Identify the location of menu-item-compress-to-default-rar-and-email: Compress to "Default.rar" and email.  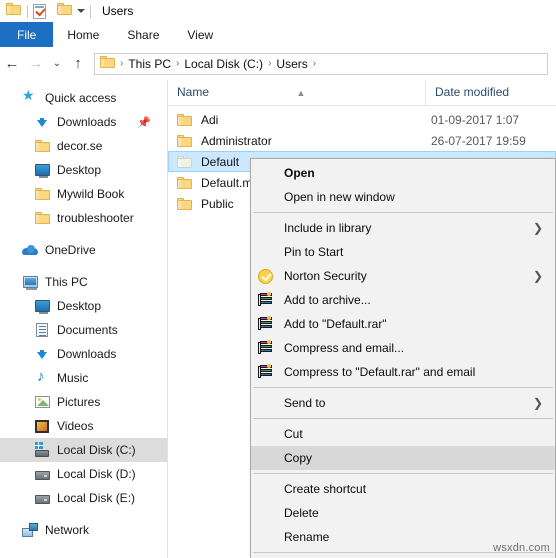
(403, 372).